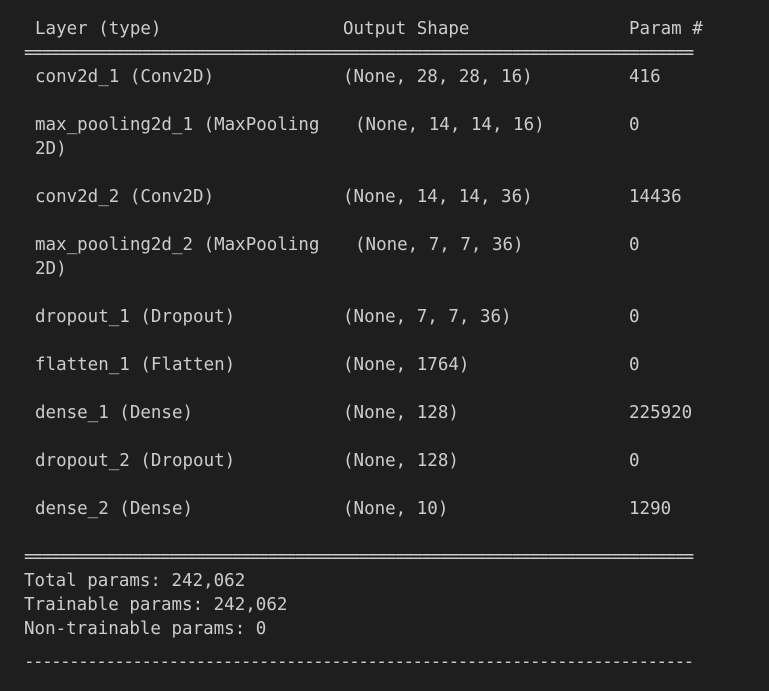  Describe the element at coordinates (406, 29) in the screenshot. I see `header-output-shape: Output Shape` at that location.